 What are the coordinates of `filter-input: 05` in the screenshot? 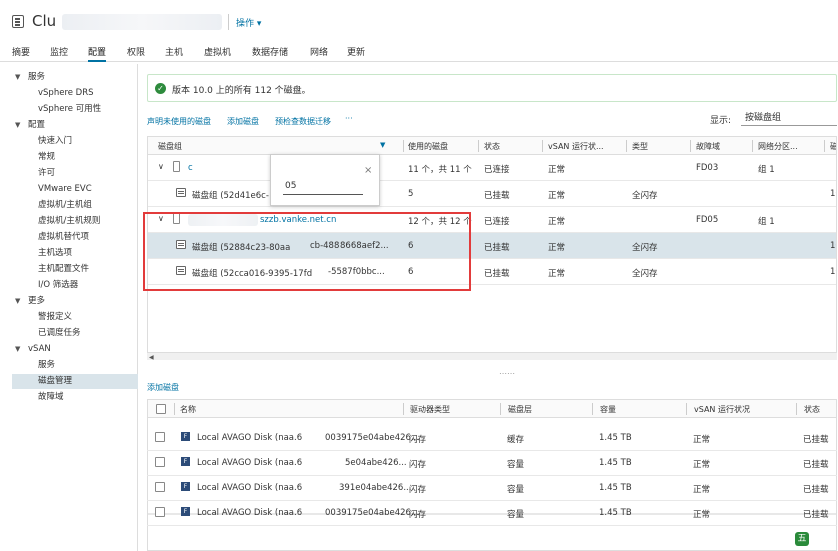 It's located at (323, 188).